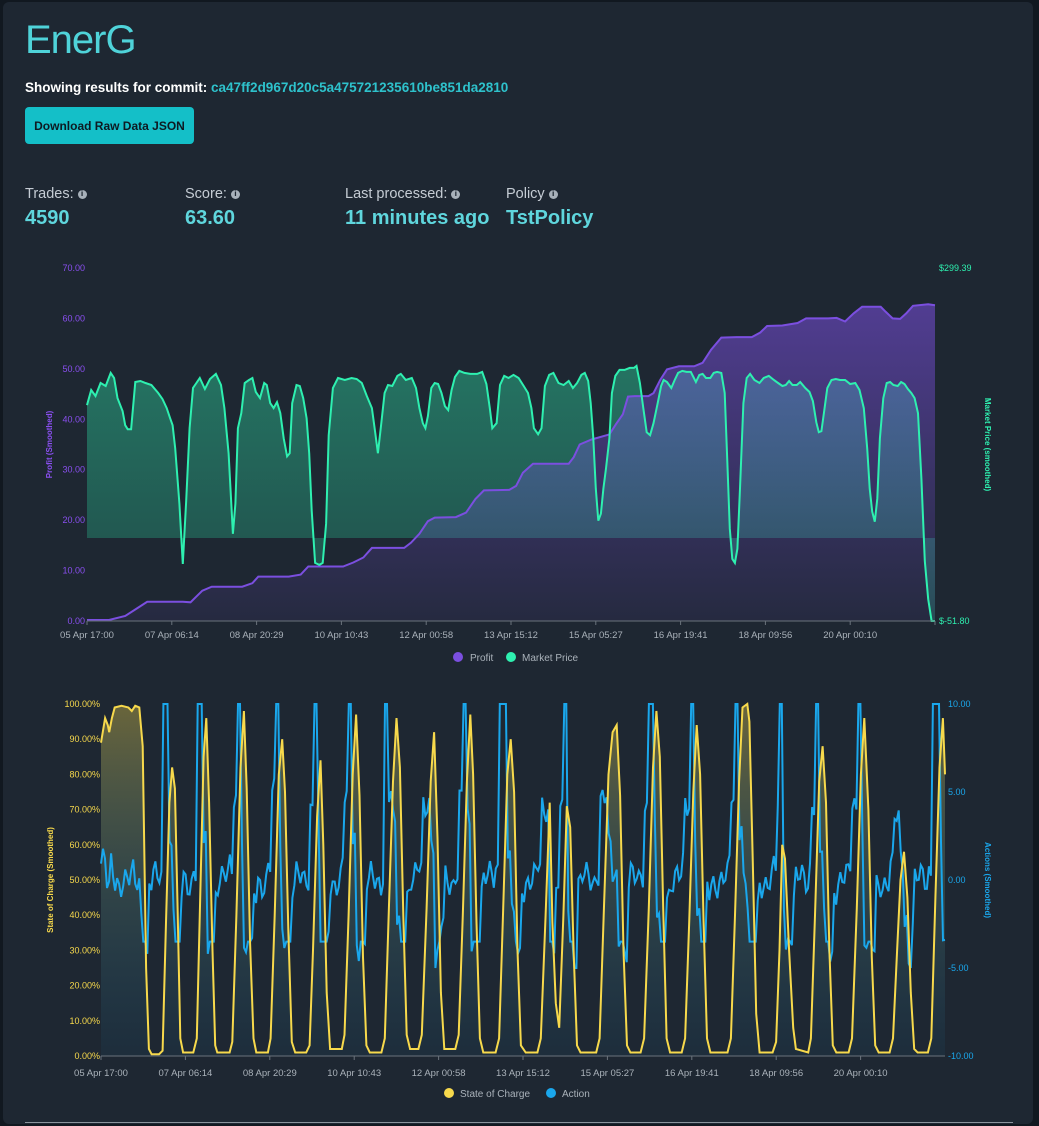  What do you see at coordinates (954, 621) in the screenshot?
I see `y2-tick-label: $-51.80` at bounding box center [954, 621].